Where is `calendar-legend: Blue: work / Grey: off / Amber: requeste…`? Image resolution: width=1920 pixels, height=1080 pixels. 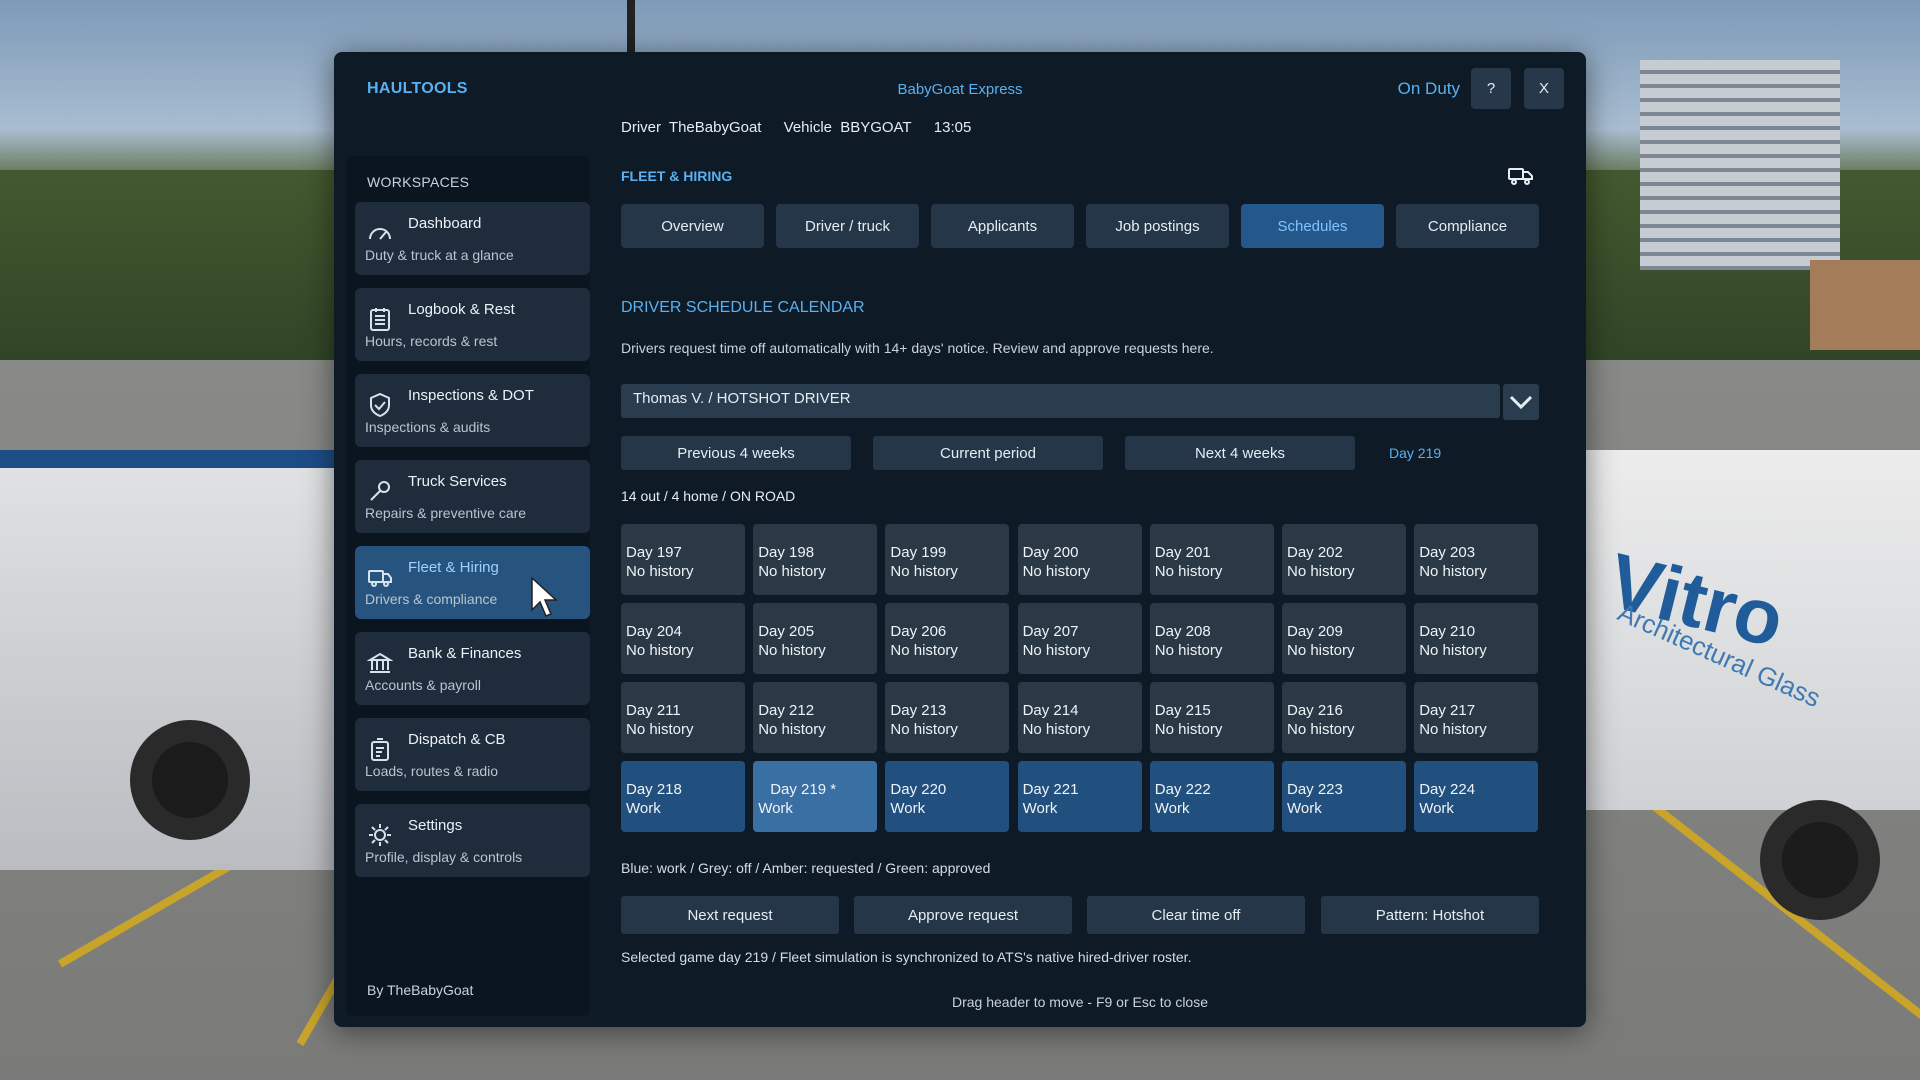
calendar-legend: Blue: work / Grey: off / Amber: requeste… is located at coordinates (806, 868).